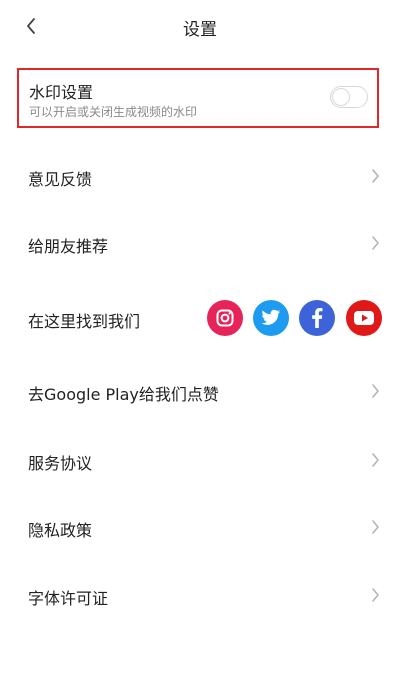  What do you see at coordinates (200, 460) in the screenshot?
I see `menu-item-service-agreement: 服务协议` at bounding box center [200, 460].